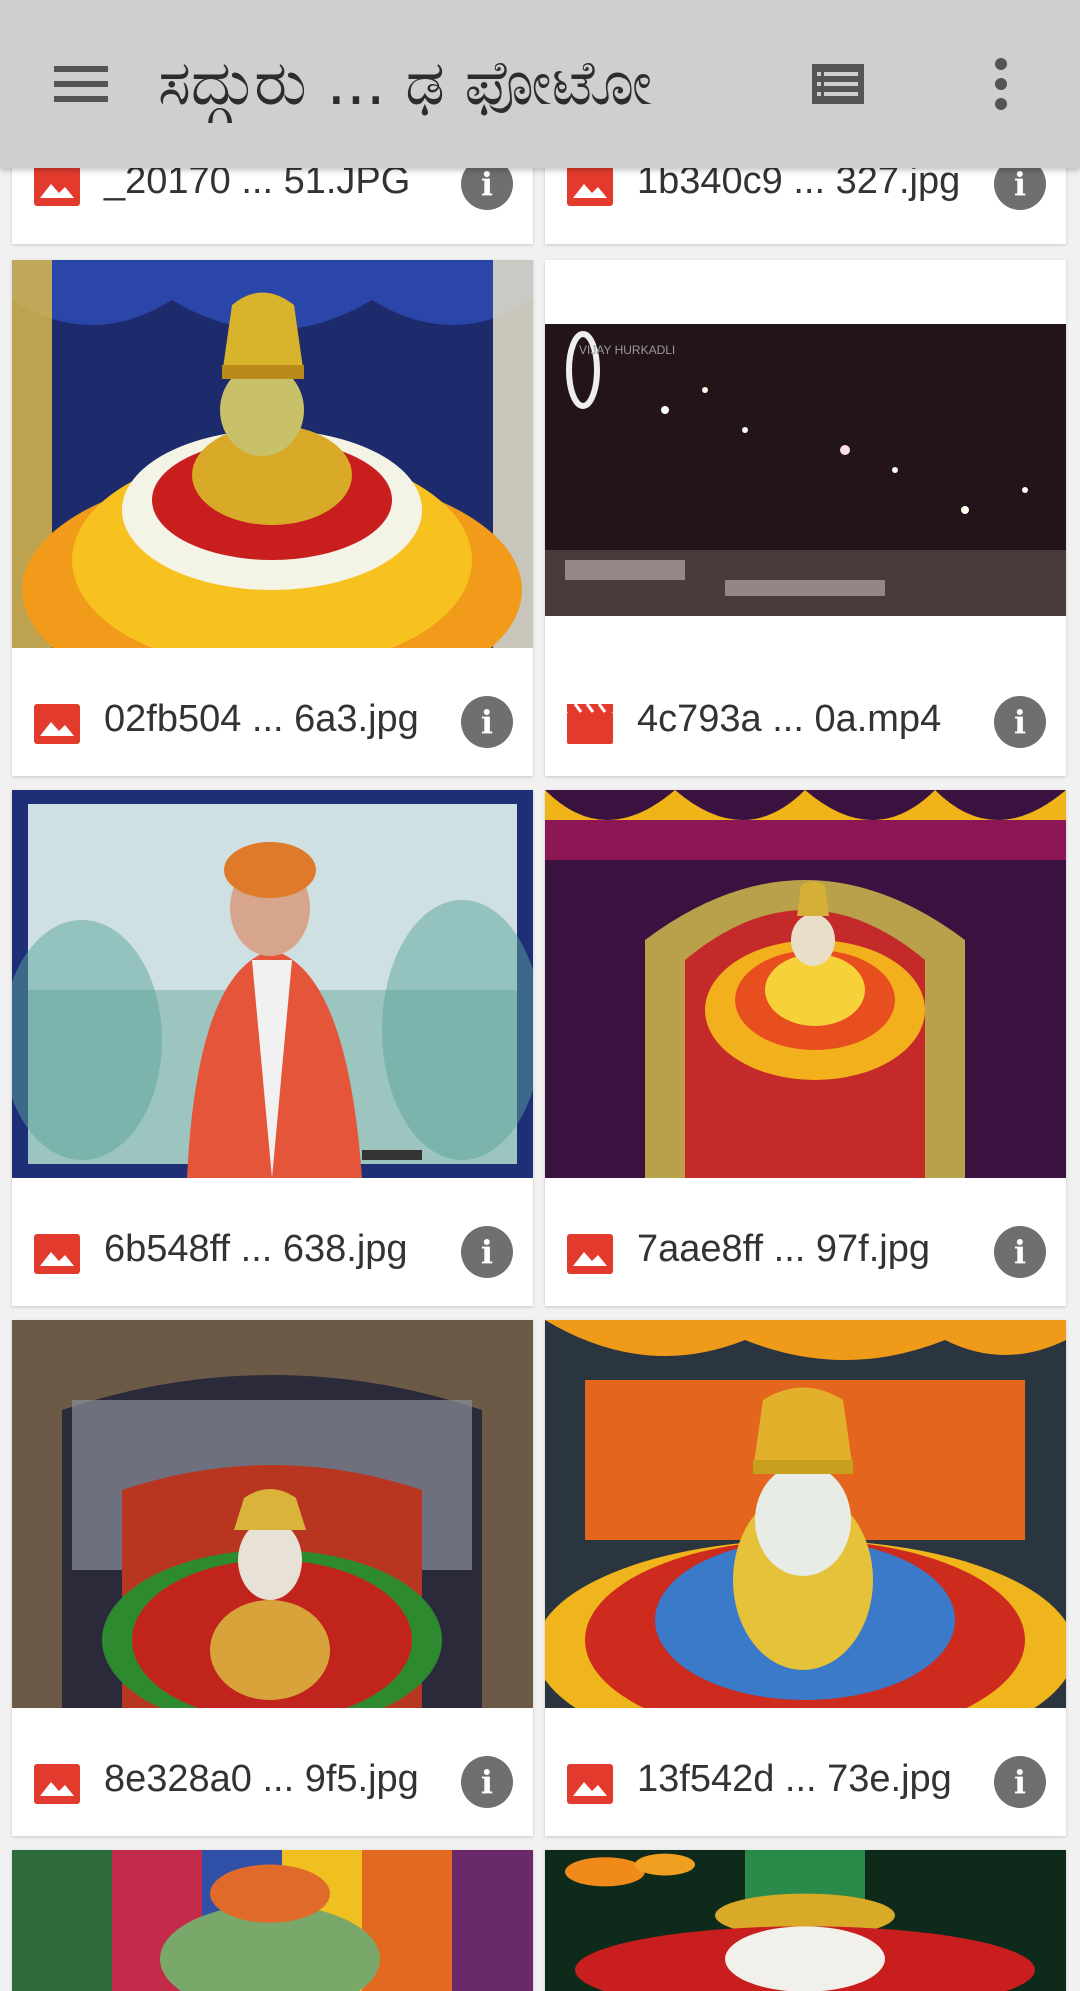 The height and width of the screenshot is (1991, 1080). What do you see at coordinates (256, 1249) in the screenshot?
I see `file-name: 6b548ff ... 638.jpg` at bounding box center [256, 1249].